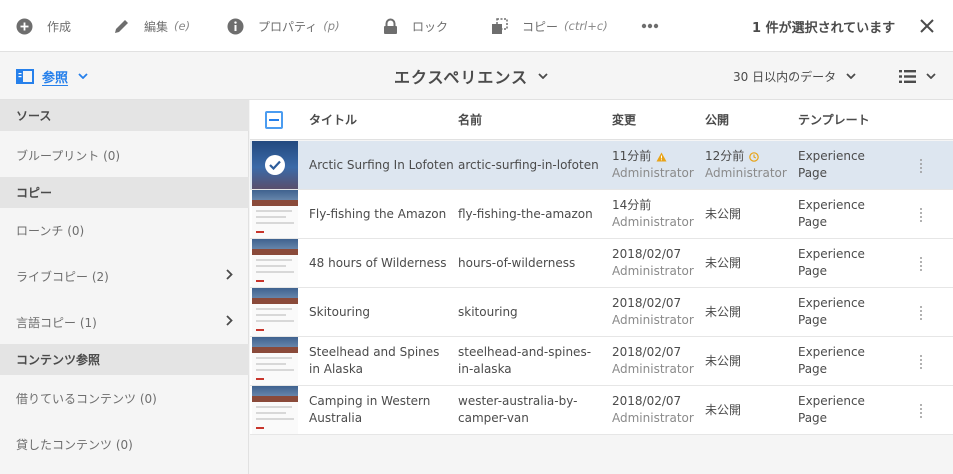  Describe the element at coordinates (517, 262) in the screenshot. I see `cell-name: hours-of-wilderness` at that location.